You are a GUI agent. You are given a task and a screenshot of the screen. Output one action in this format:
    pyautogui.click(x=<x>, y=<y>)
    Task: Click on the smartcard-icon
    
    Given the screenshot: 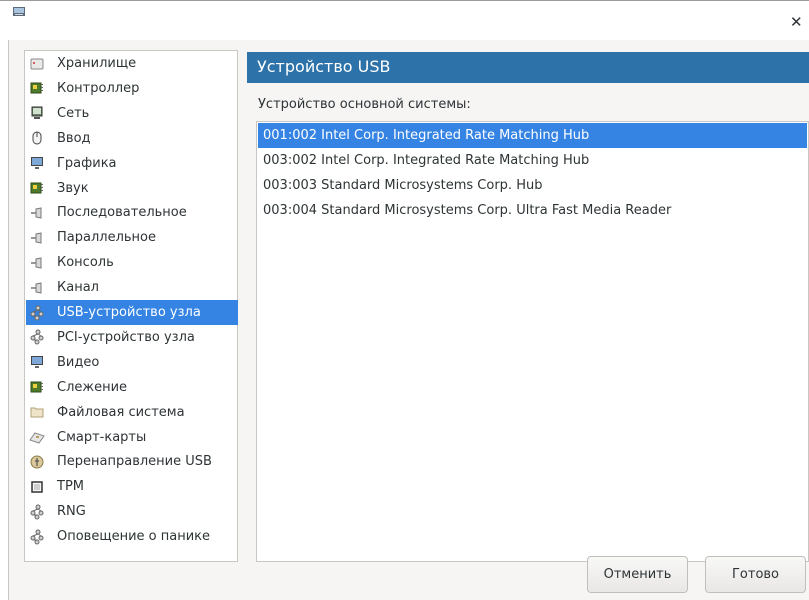 What is the action you would take?
    pyautogui.click(x=37, y=437)
    